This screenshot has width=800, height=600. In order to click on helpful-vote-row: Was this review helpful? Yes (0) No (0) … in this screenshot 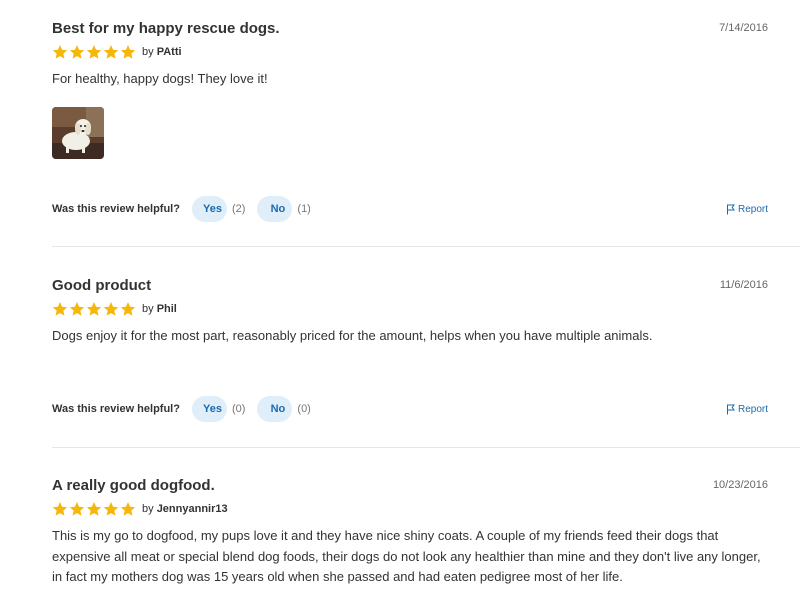, I will do `click(410, 409)`.